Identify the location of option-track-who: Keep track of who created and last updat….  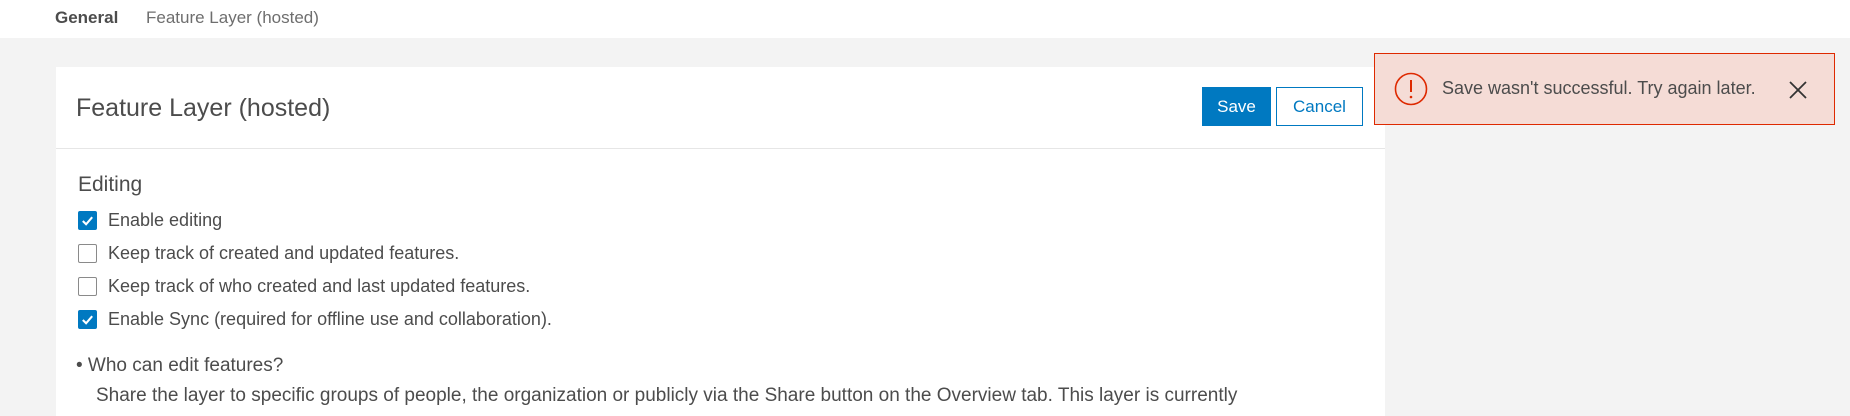
(304, 286).